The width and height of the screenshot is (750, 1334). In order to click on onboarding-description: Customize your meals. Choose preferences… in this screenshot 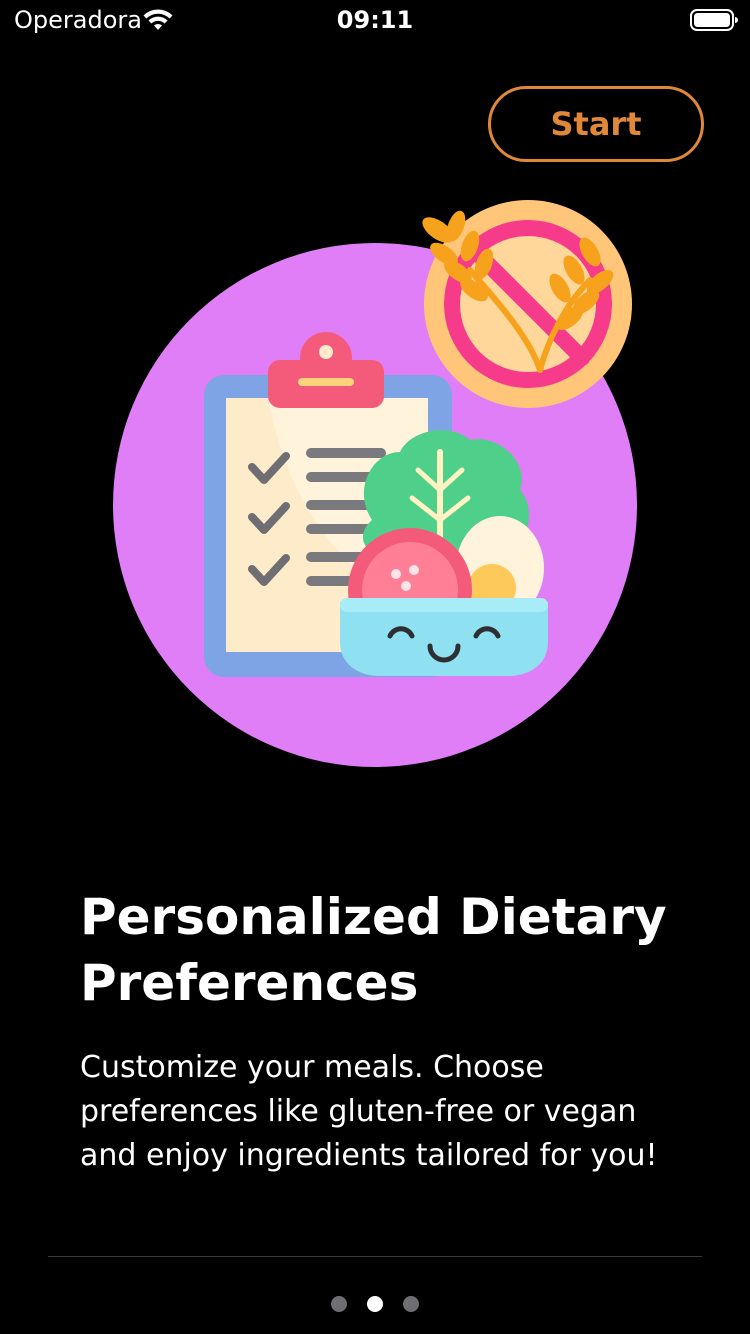, I will do `click(369, 1111)`.